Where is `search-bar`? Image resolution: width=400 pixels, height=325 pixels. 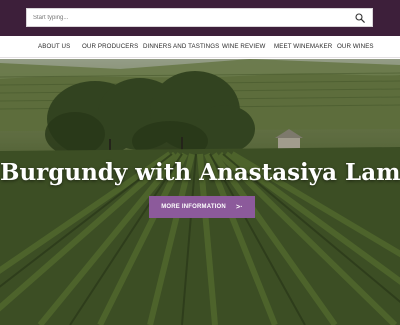 search-bar is located at coordinates (199, 17).